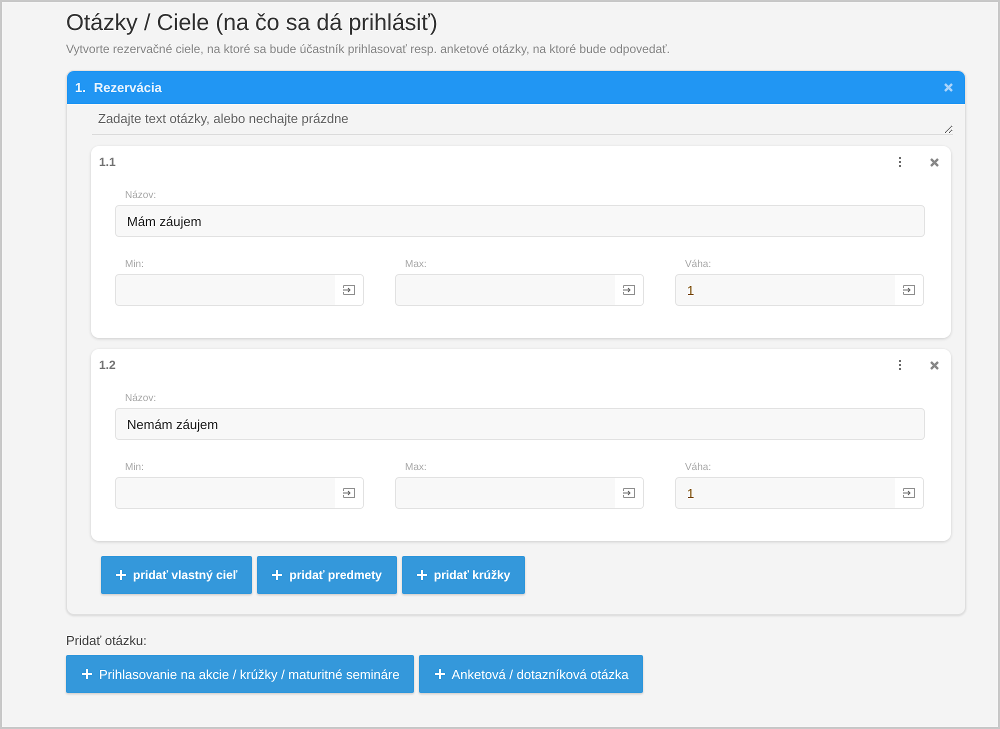 This screenshot has width=1000, height=729. What do you see at coordinates (464, 575) in the screenshot?
I see `add-button: pridať krúžky` at bounding box center [464, 575].